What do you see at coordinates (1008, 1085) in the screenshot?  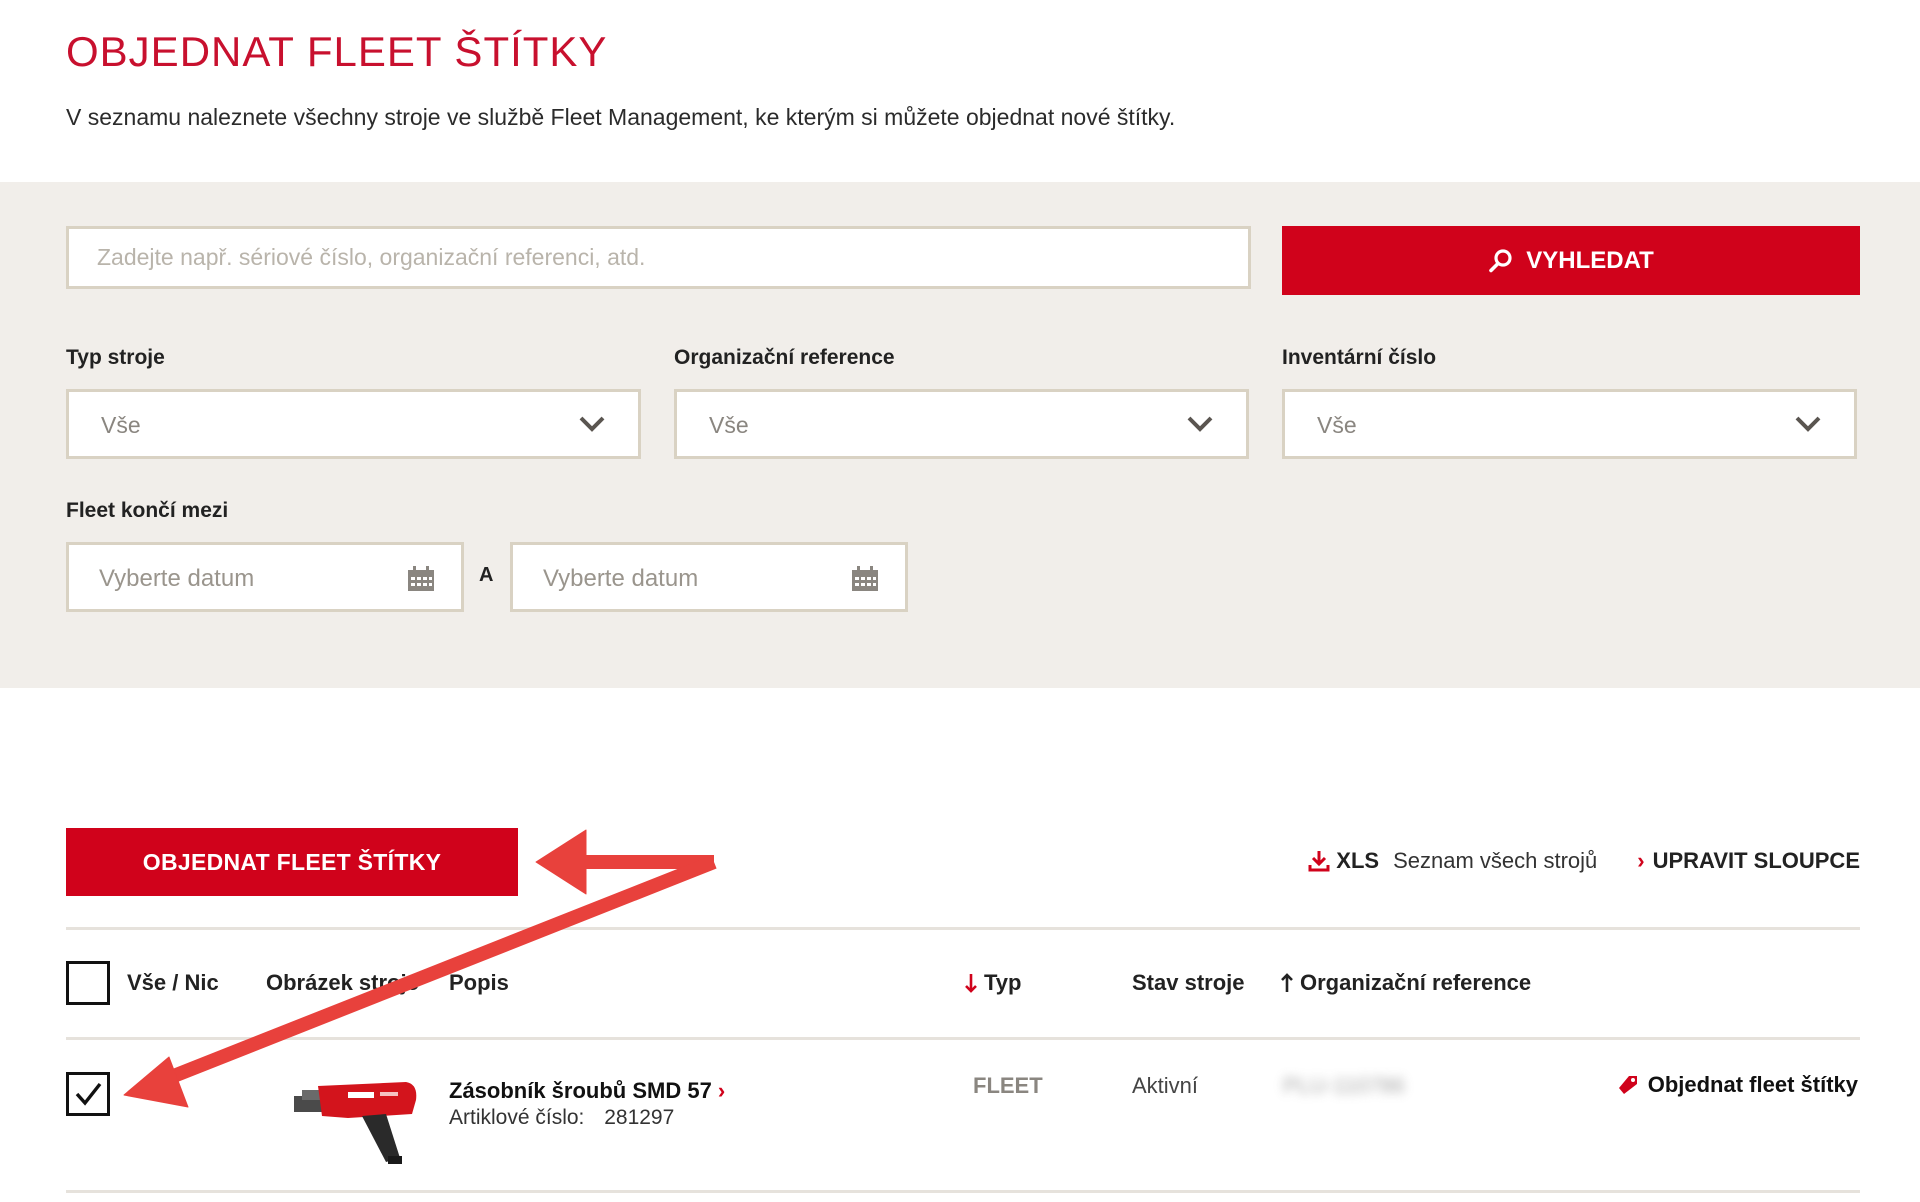 I see `type-cell: FLEET` at bounding box center [1008, 1085].